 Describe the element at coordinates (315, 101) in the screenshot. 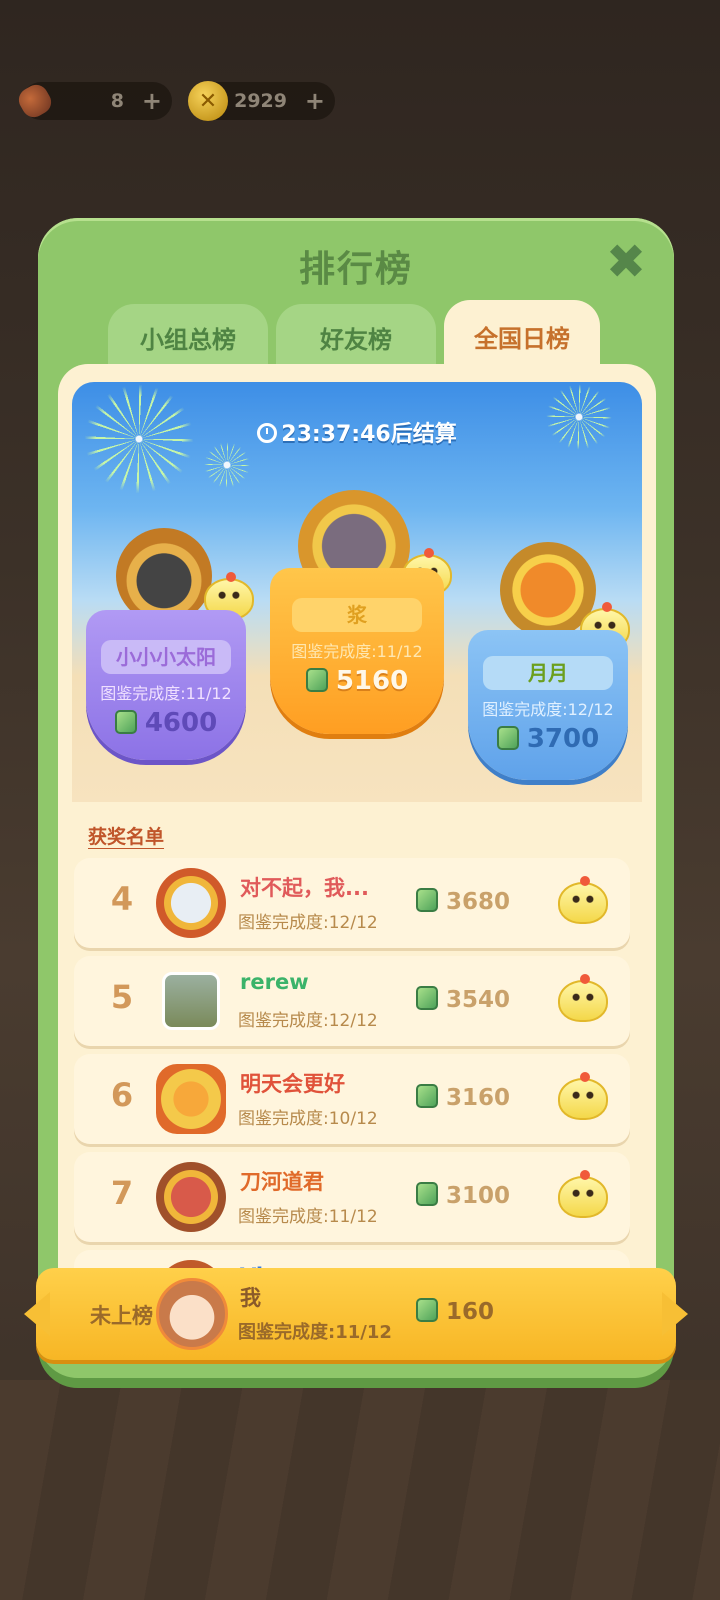

I see `add-coin-button: +` at that location.